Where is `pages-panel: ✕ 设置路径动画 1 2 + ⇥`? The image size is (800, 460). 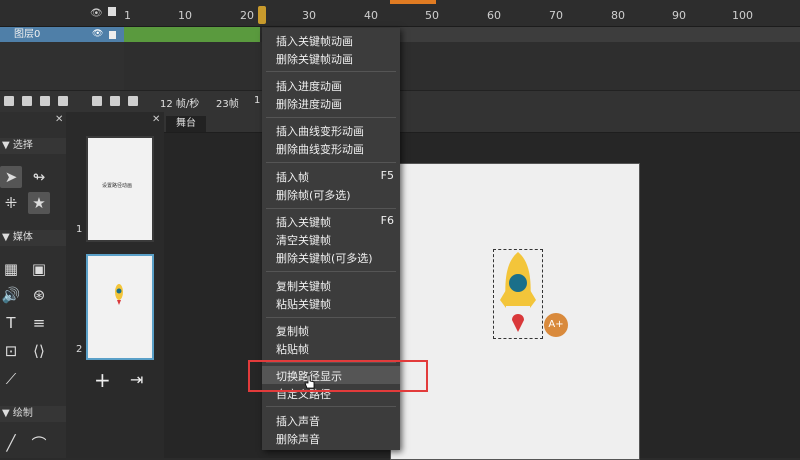
pages-panel: ✕ 设置路径动画 1 2 + ⇥ is located at coordinates (115, 285).